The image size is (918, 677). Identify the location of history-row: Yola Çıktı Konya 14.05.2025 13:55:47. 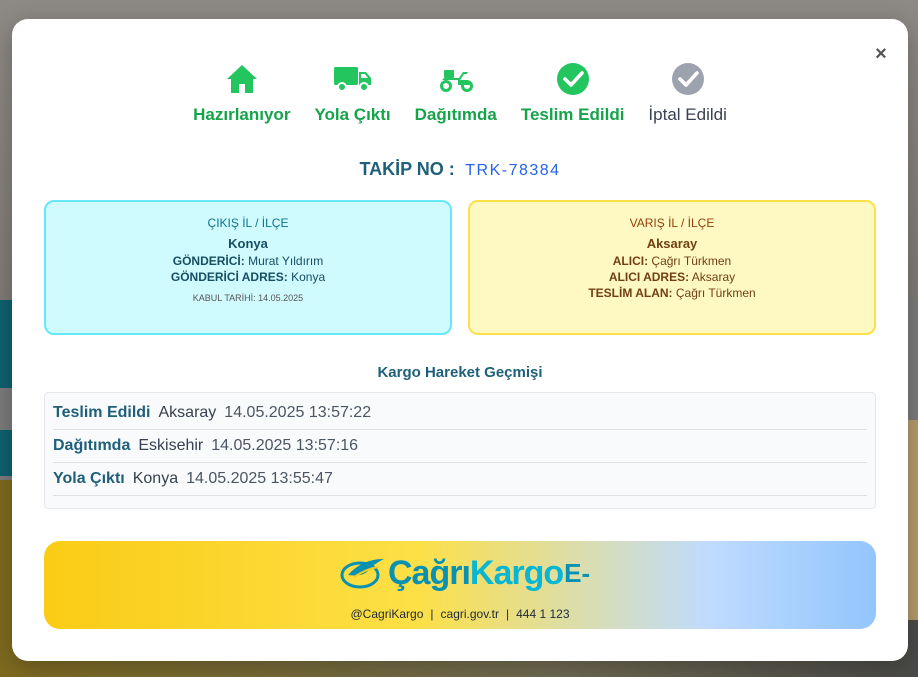
(460, 479).